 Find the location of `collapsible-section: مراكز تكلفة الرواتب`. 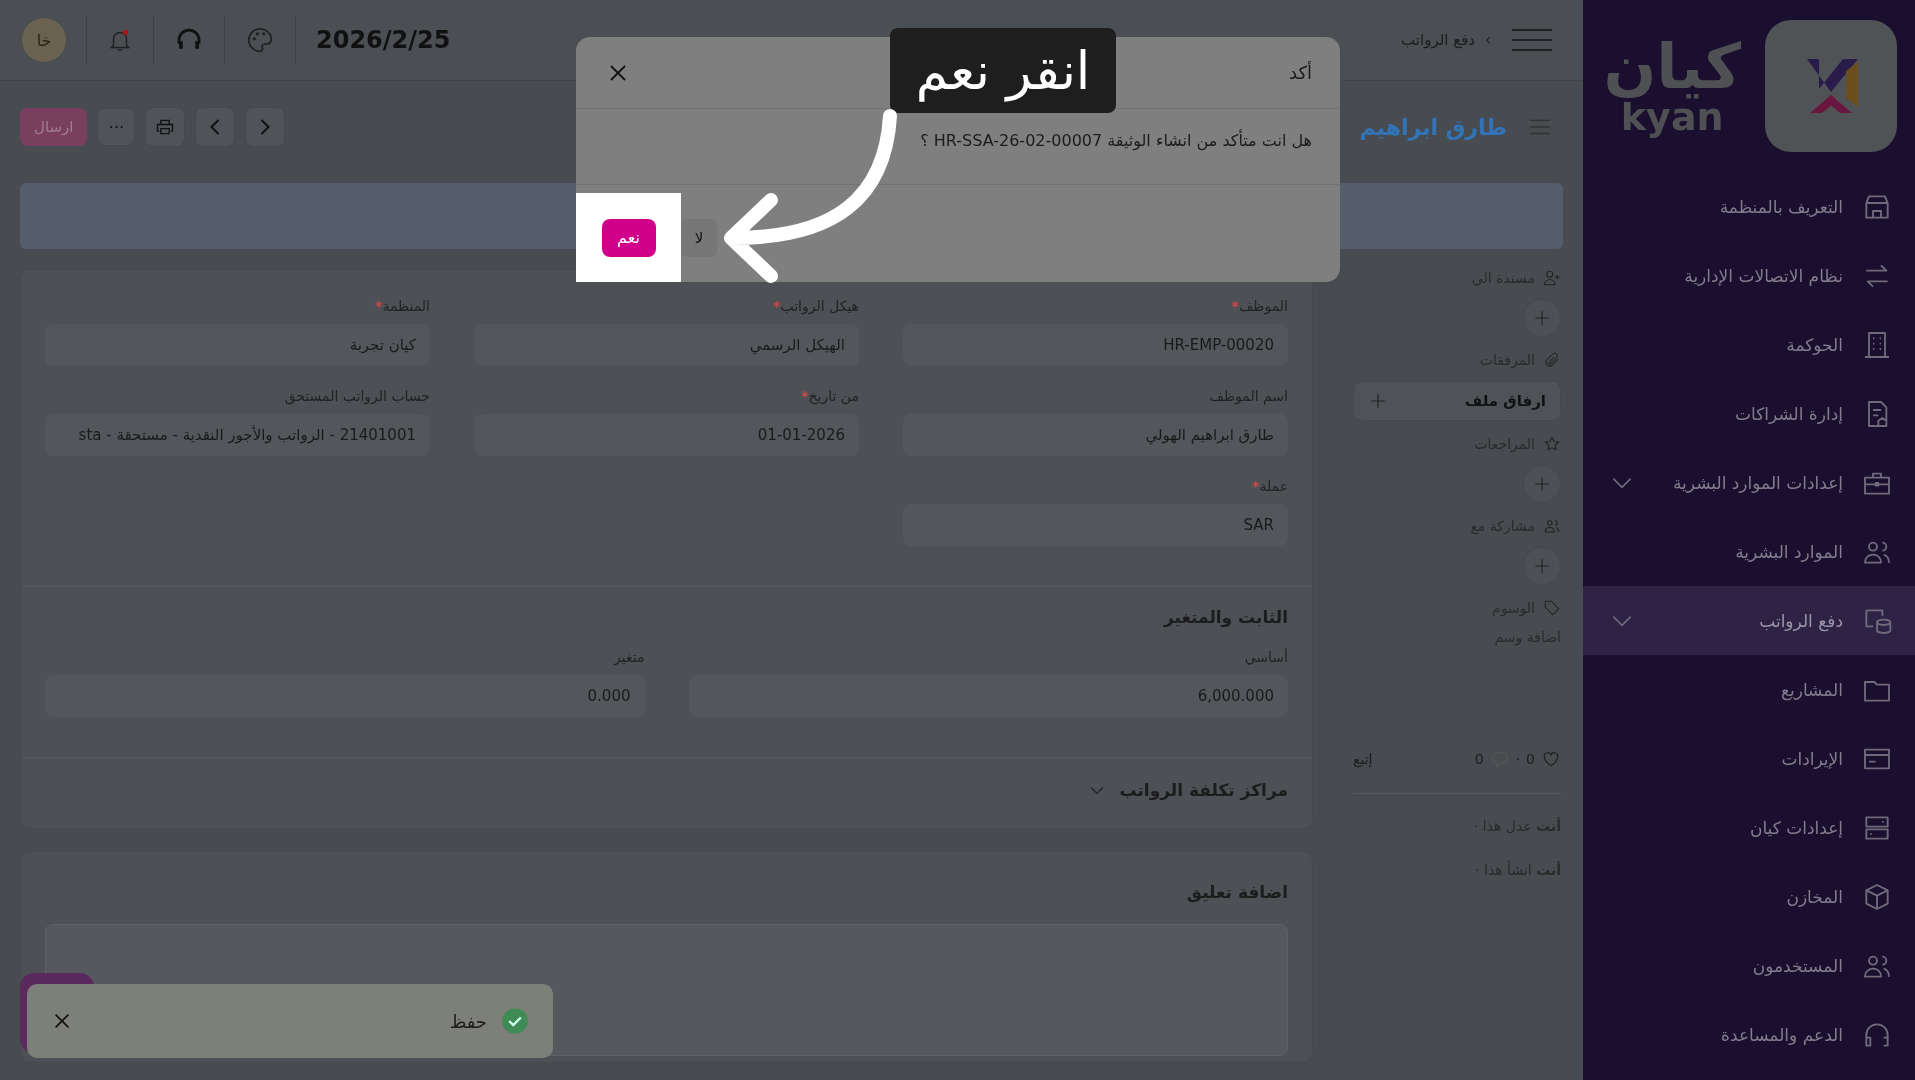

collapsible-section: مراكز تكلفة الرواتب is located at coordinates (666, 798).